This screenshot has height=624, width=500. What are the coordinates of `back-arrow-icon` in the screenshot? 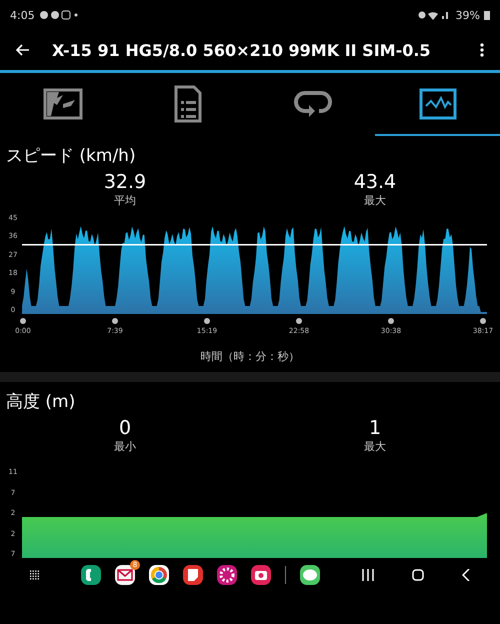 It's located at (23, 50).